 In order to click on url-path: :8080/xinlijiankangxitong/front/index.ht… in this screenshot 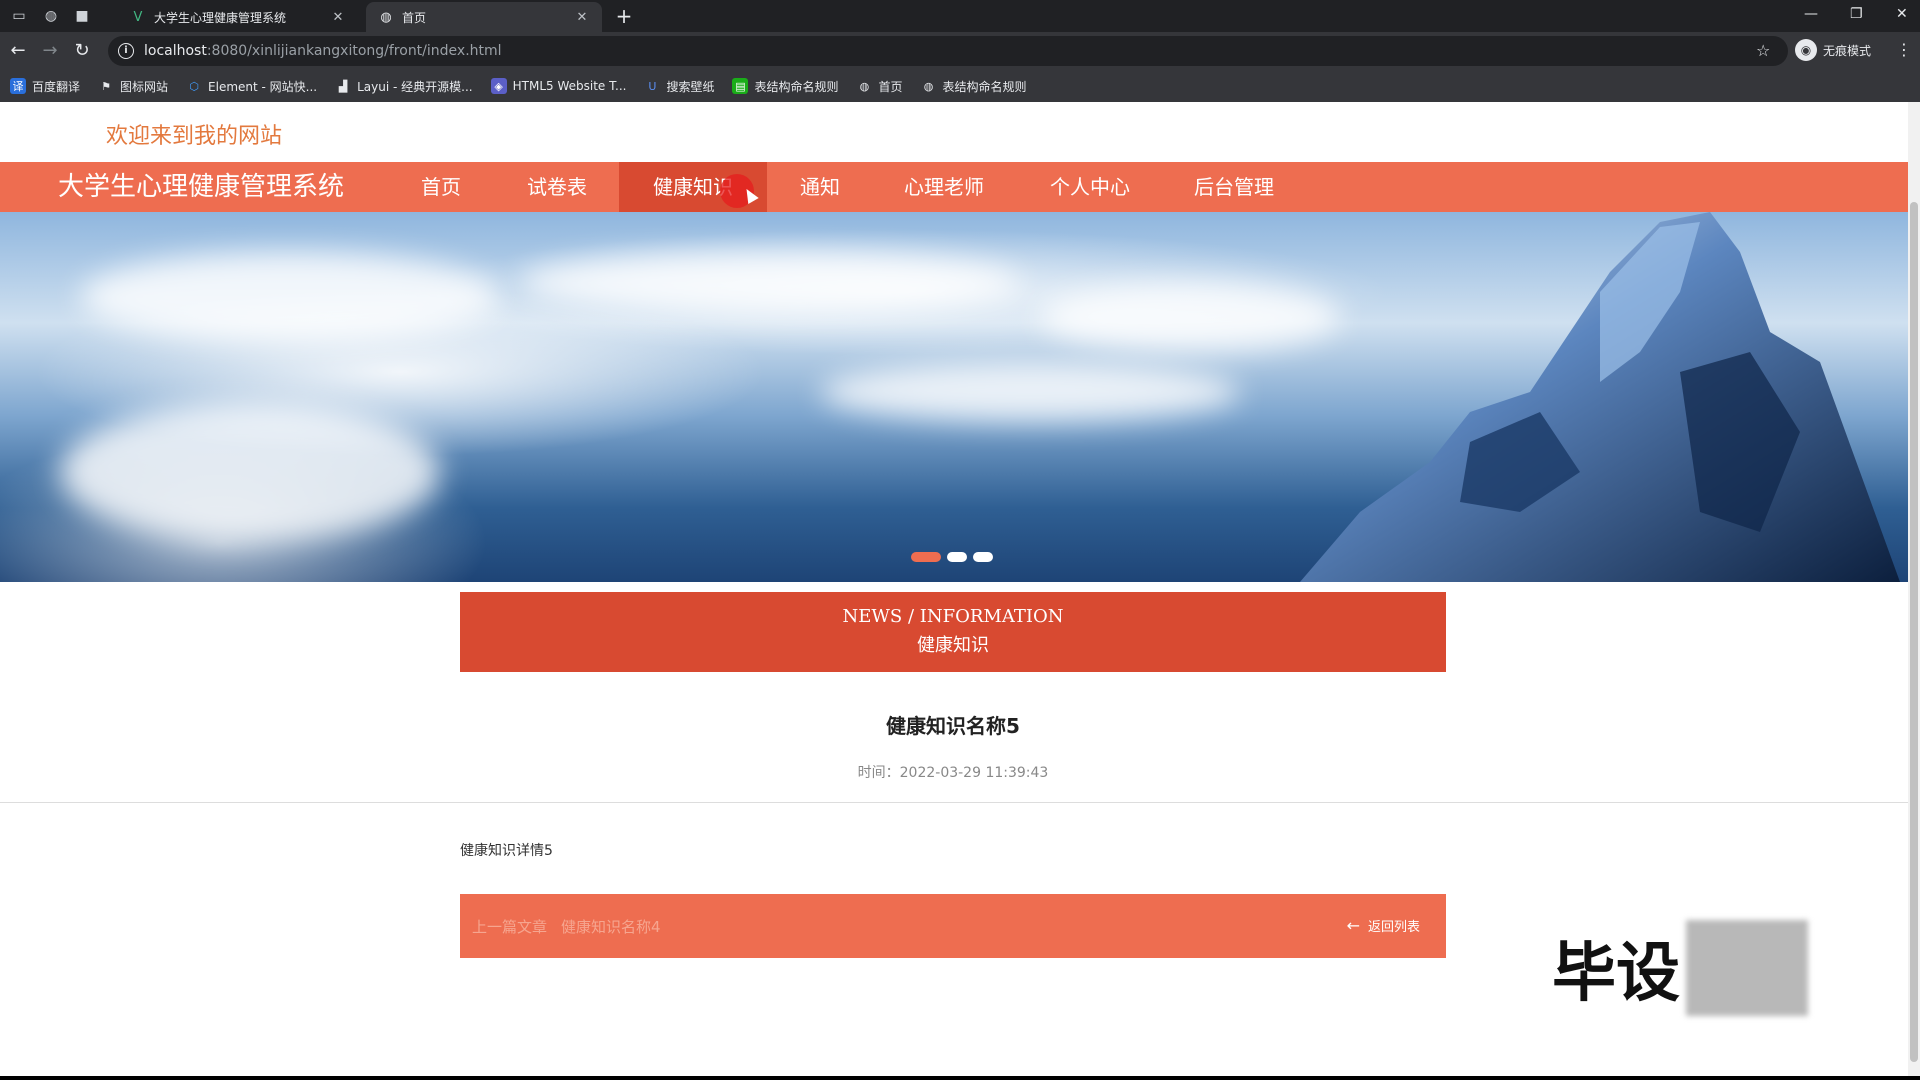, I will do `click(354, 51)`.